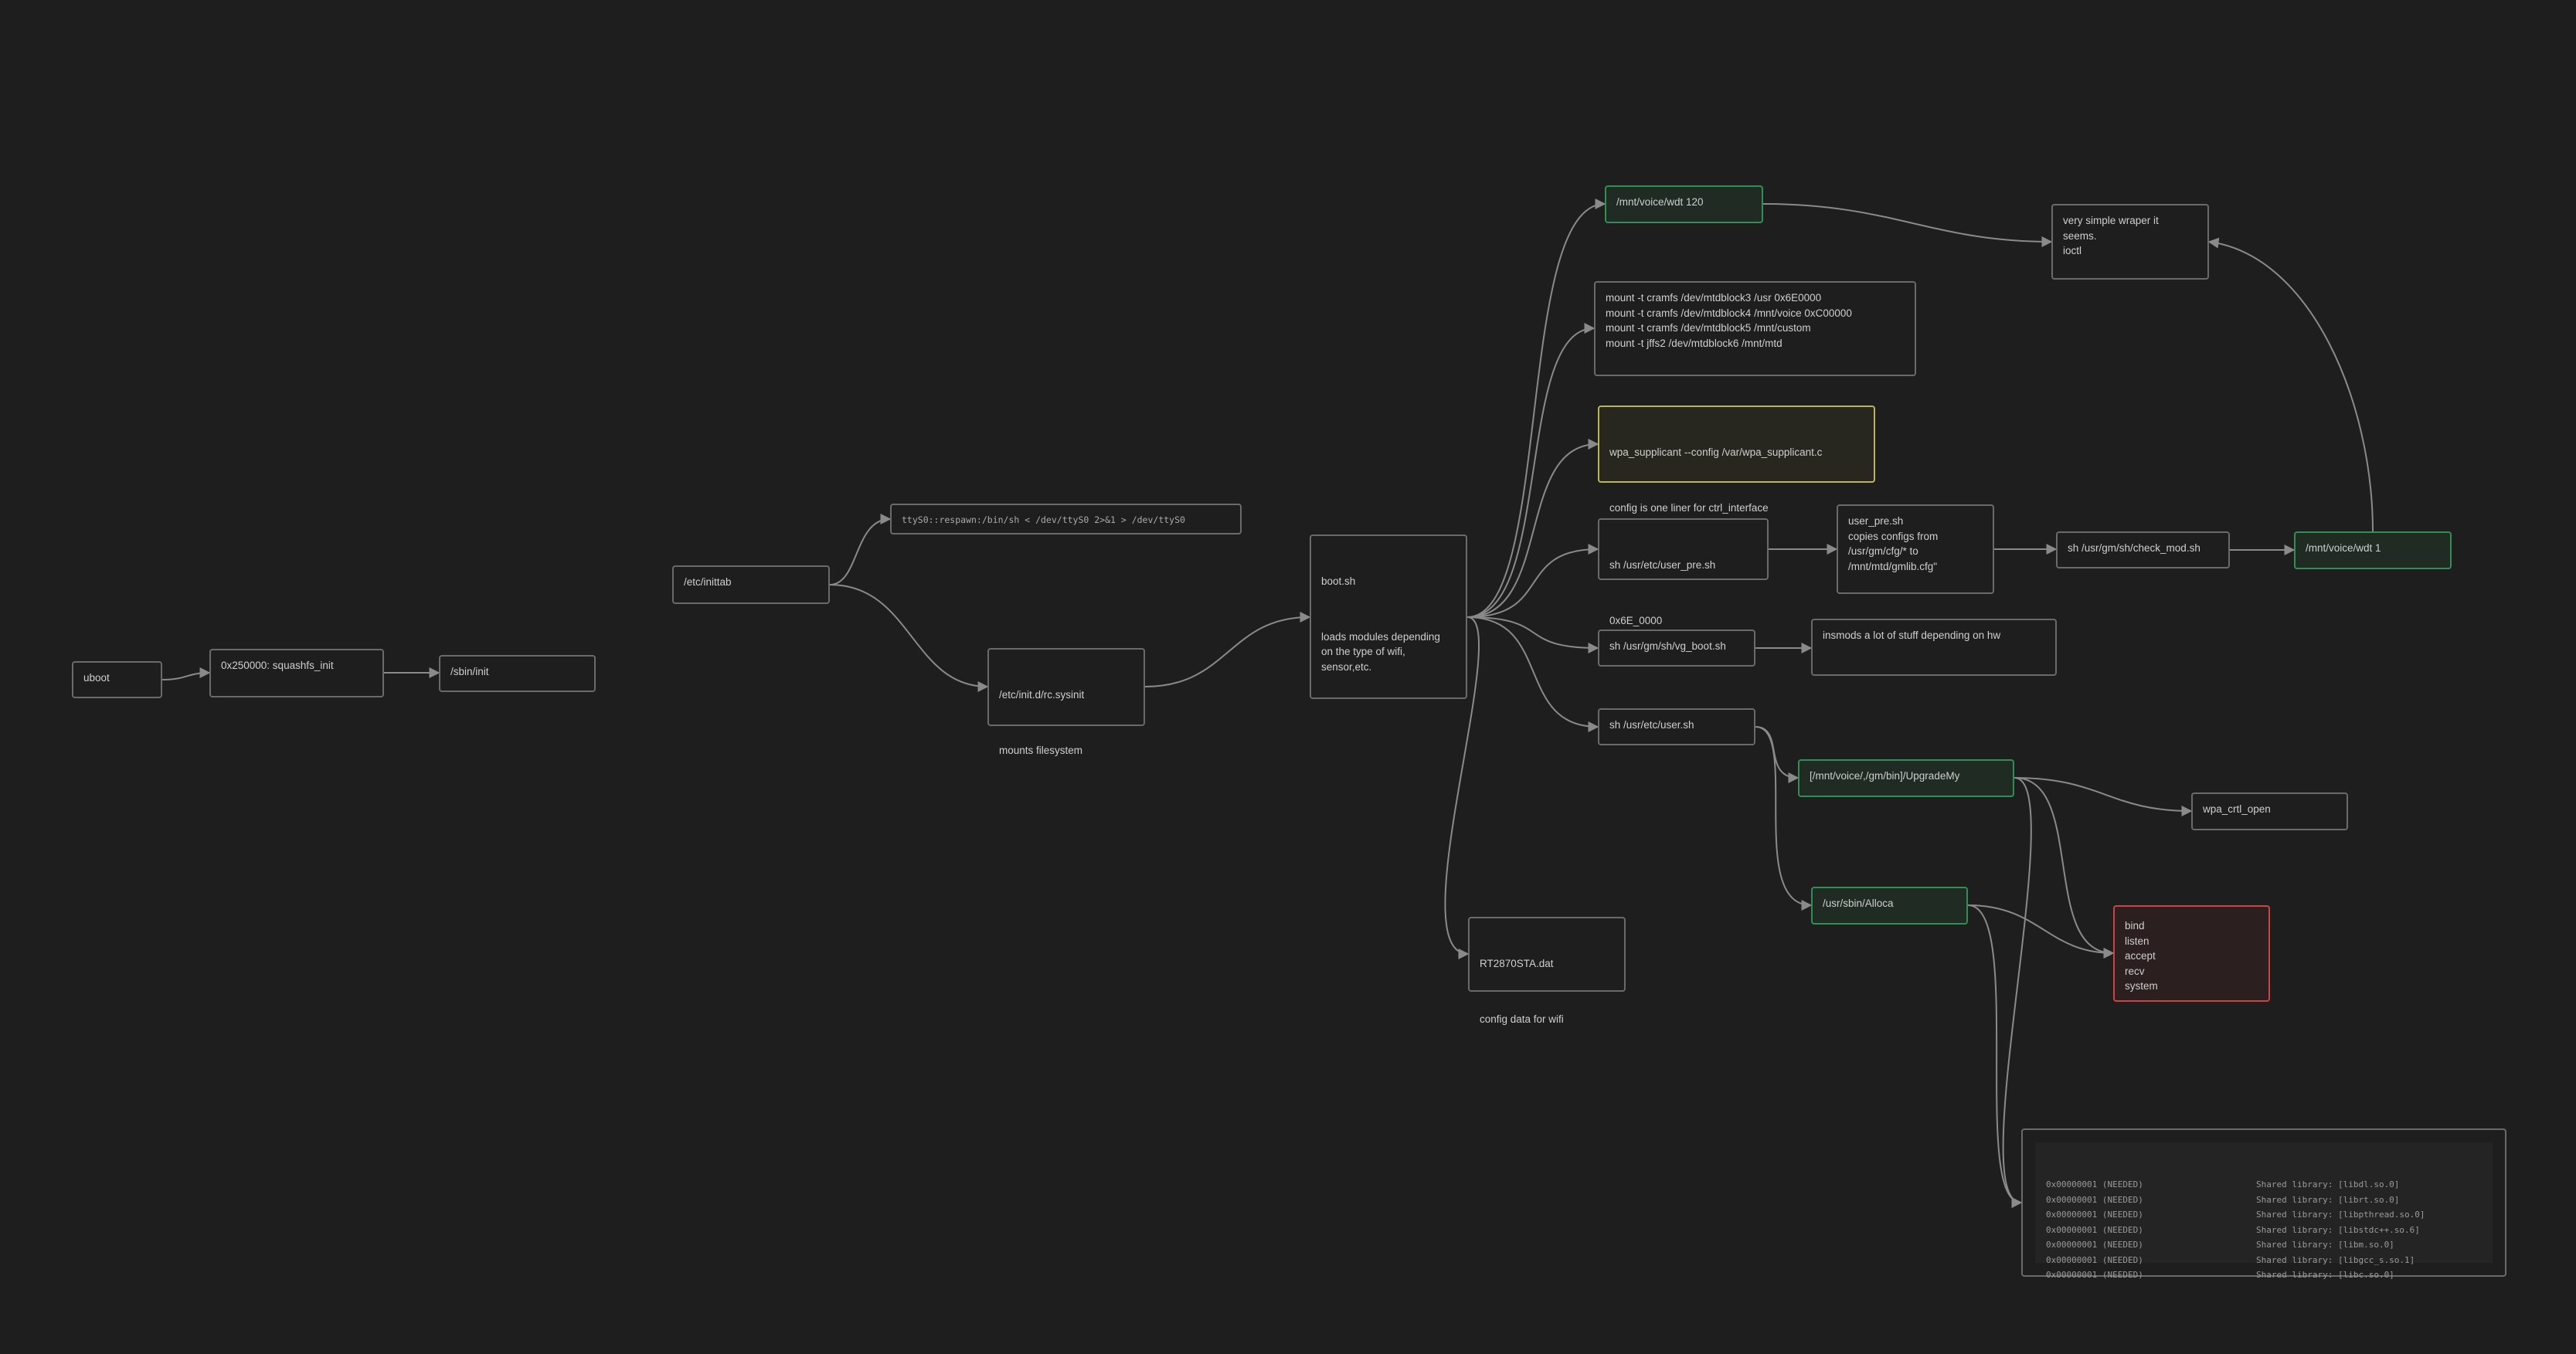  What do you see at coordinates (1934, 648) in the screenshot?
I see `node-insmods: insmods a lot of stuff depending on hw` at bounding box center [1934, 648].